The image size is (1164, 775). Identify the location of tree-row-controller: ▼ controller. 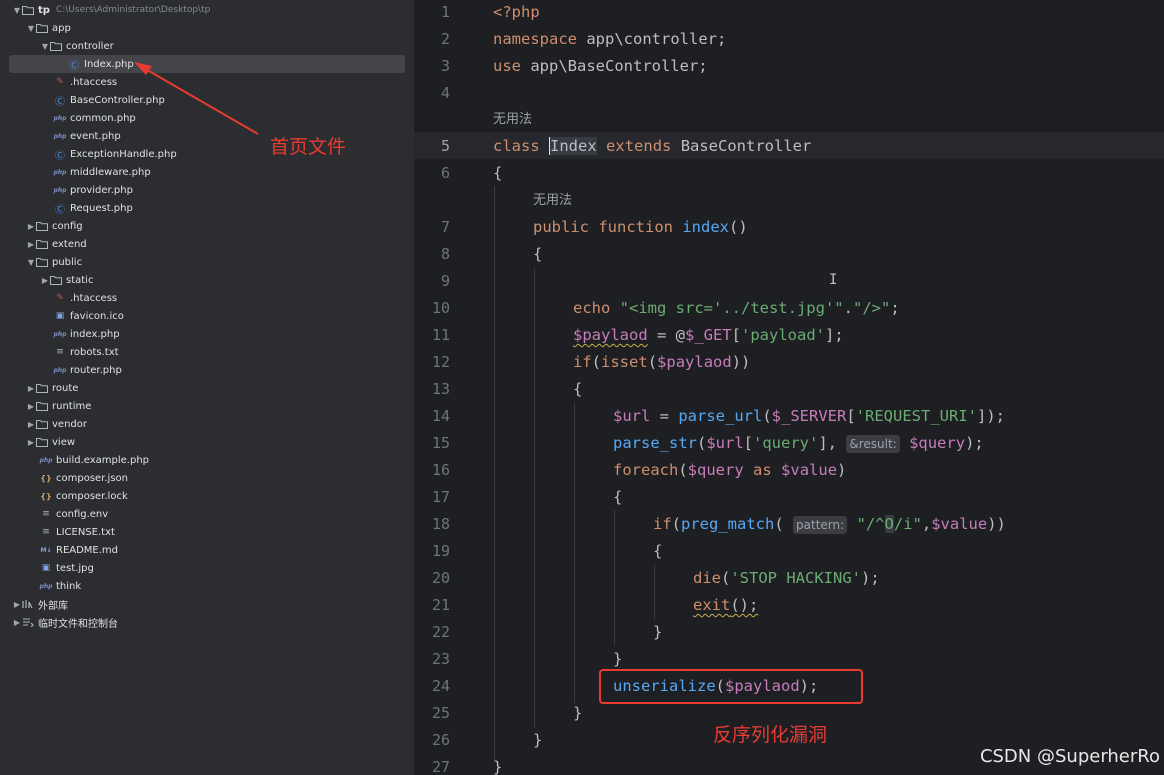
(207, 46).